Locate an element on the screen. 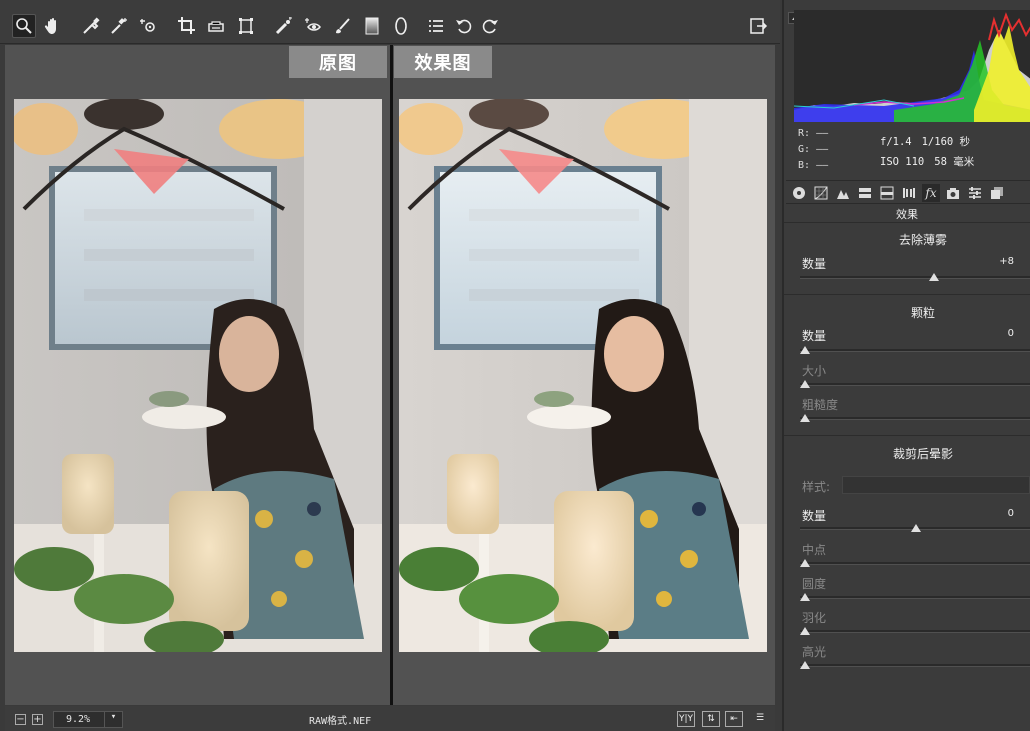 The image size is (1030, 731). before-after-view-button: Y|Y is located at coordinates (686, 719).